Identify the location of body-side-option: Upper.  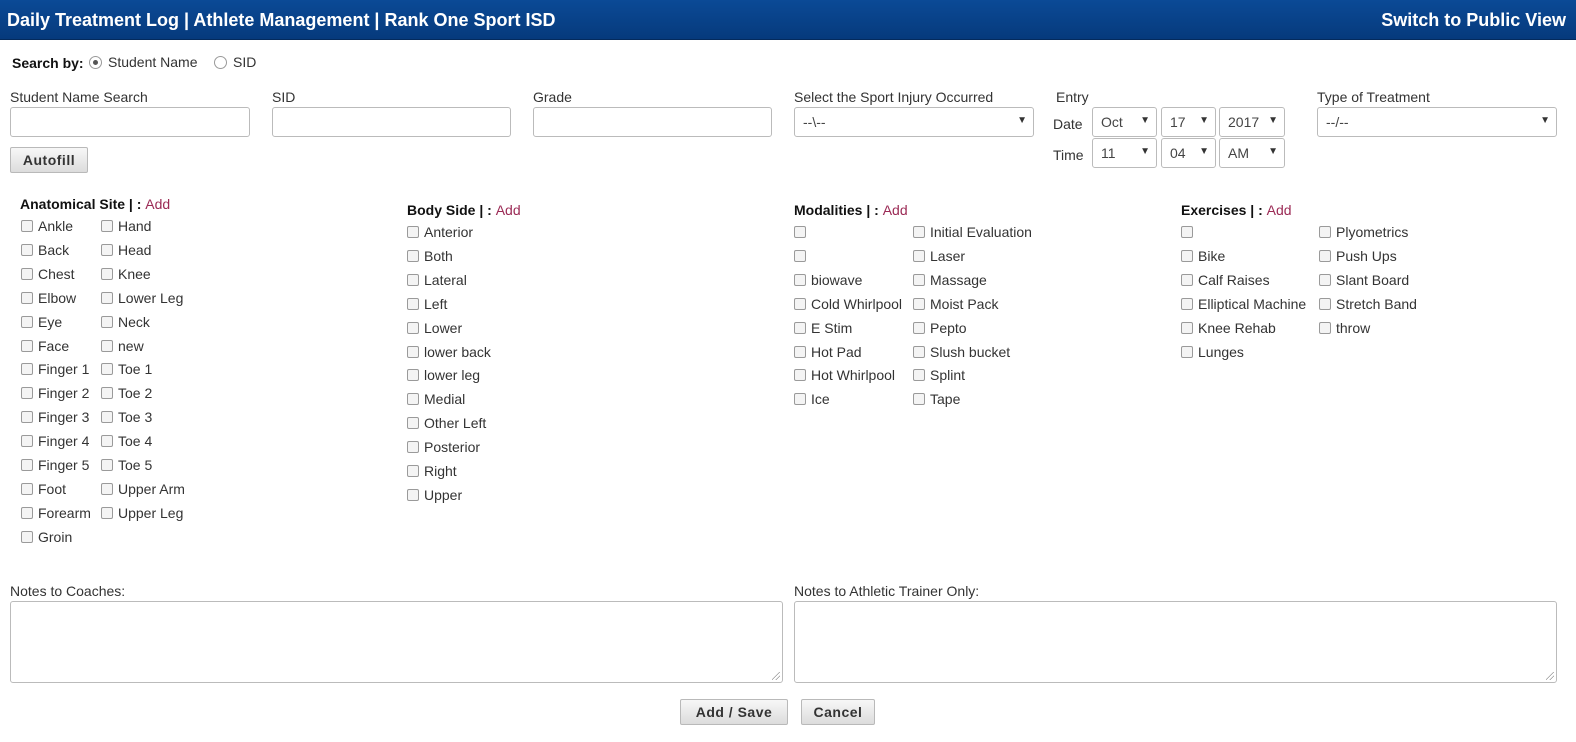
(434, 496).